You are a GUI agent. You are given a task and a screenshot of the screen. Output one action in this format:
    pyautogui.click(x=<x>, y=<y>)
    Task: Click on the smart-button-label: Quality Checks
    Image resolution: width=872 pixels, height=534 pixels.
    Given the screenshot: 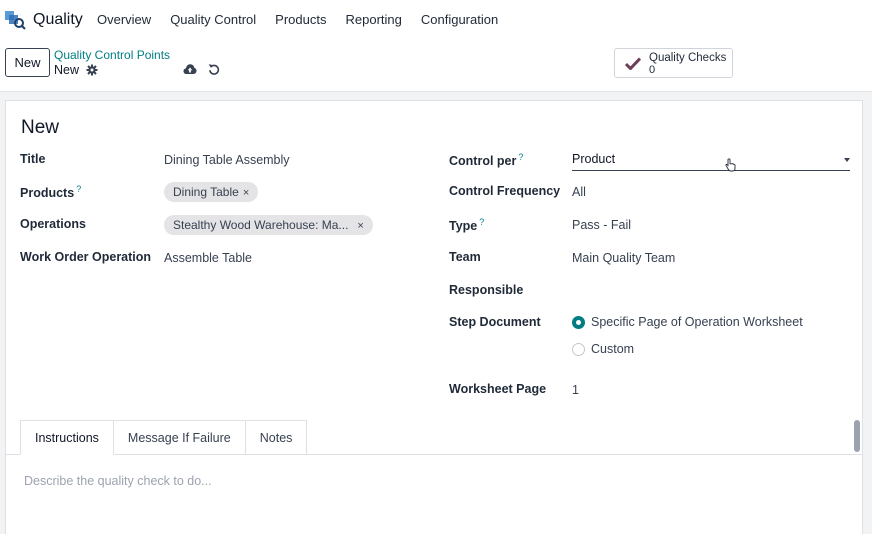 What is the action you would take?
    pyautogui.click(x=688, y=58)
    